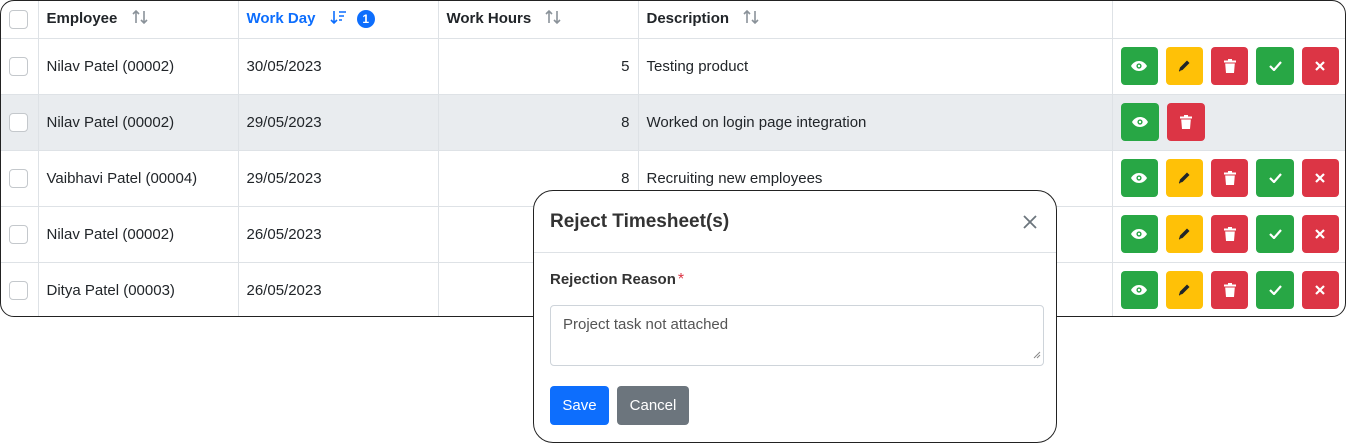 This screenshot has width=1346, height=444. Describe the element at coordinates (281, 19) in the screenshot. I see `column-header-label: Work Day` at that location.